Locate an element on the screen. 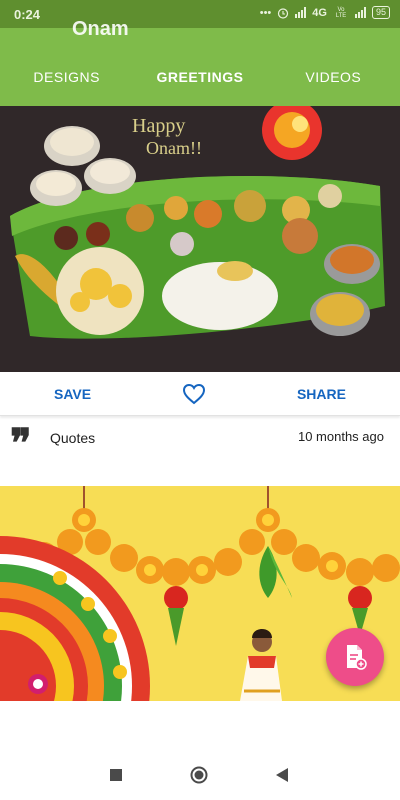  volte-label: Vo LTE is located at coordinates (341, 12).